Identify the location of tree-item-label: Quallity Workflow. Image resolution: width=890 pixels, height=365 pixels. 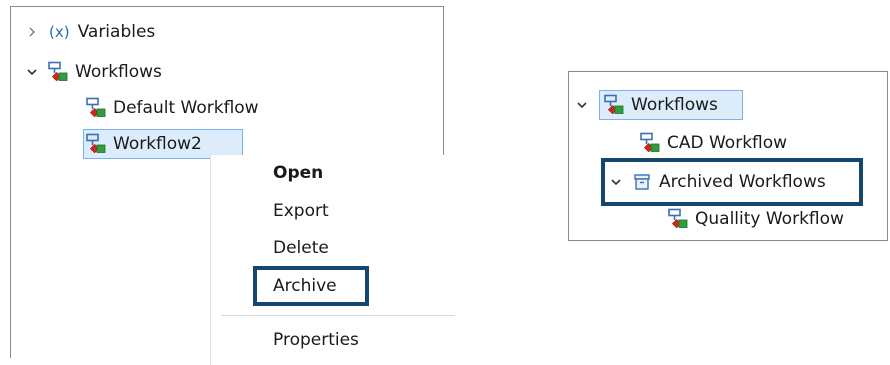
(769, 219).